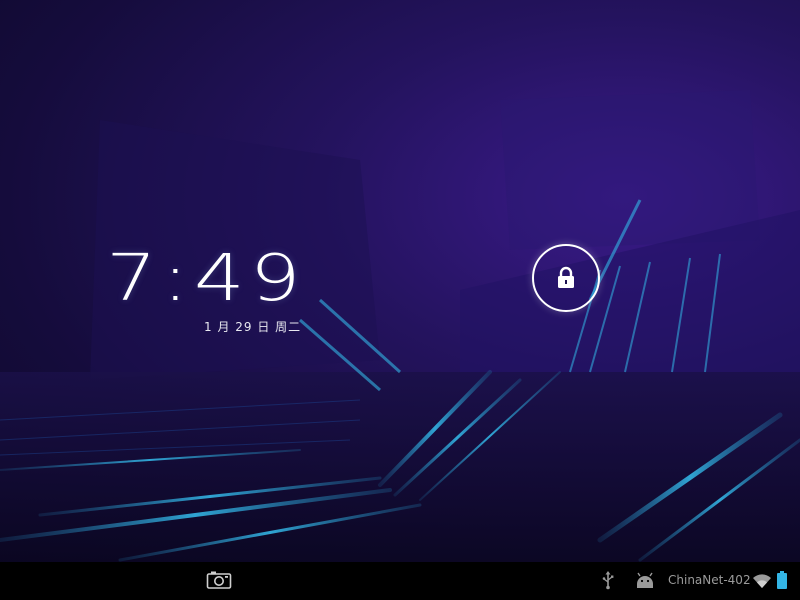 The height and width of the screenshot is (600, 800). What do you see at coordinates (782, 580) in the screenshot?
I see `battery-icon` at bounding box center [782, 580].